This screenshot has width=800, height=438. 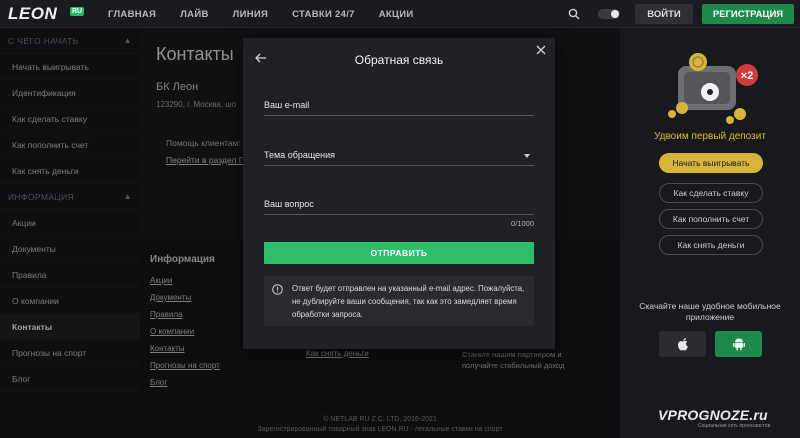 I want to click on question-field: Ваш вопрос, so click(x=399, y=205).